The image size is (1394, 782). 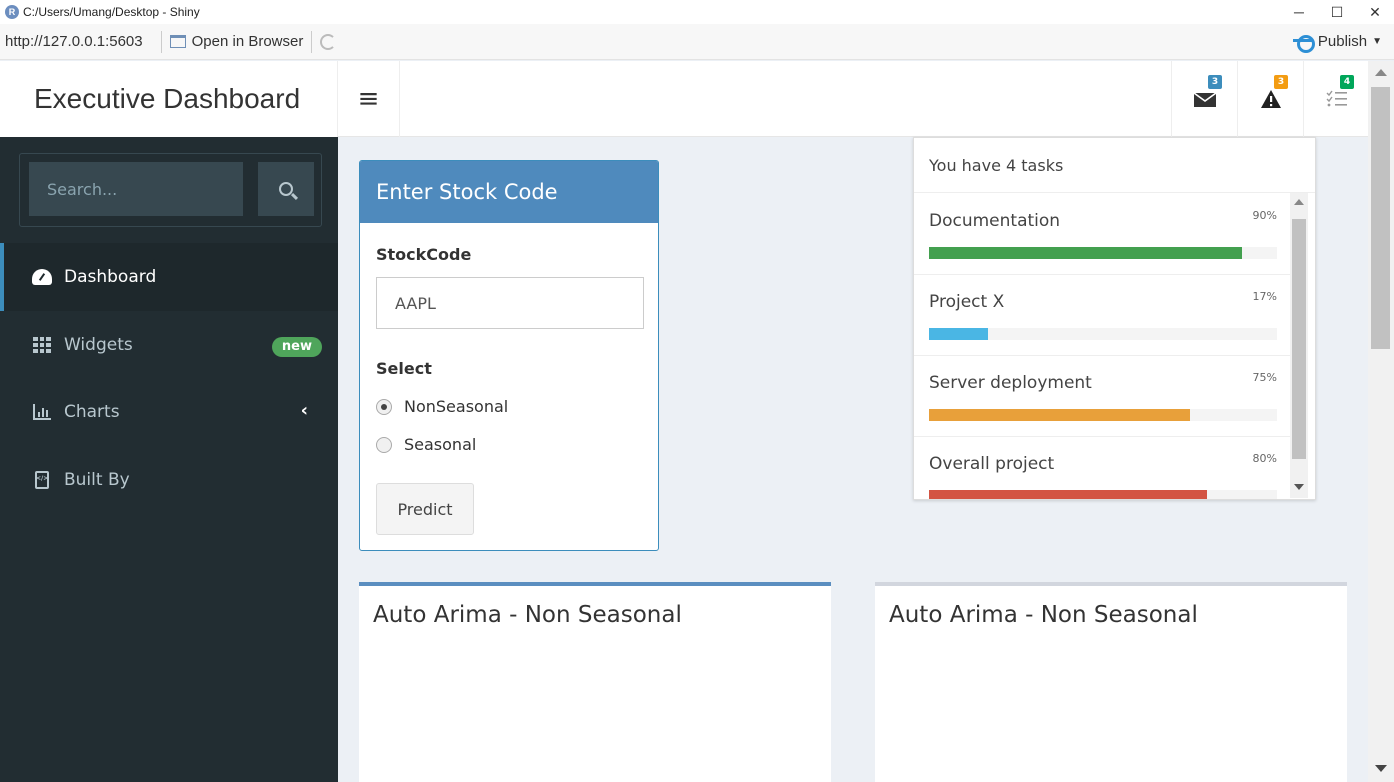 What do you see at coordinates (384, 444) in the screenshot?
I see `radio-unselected-icon` at bounding box center [384, 444].